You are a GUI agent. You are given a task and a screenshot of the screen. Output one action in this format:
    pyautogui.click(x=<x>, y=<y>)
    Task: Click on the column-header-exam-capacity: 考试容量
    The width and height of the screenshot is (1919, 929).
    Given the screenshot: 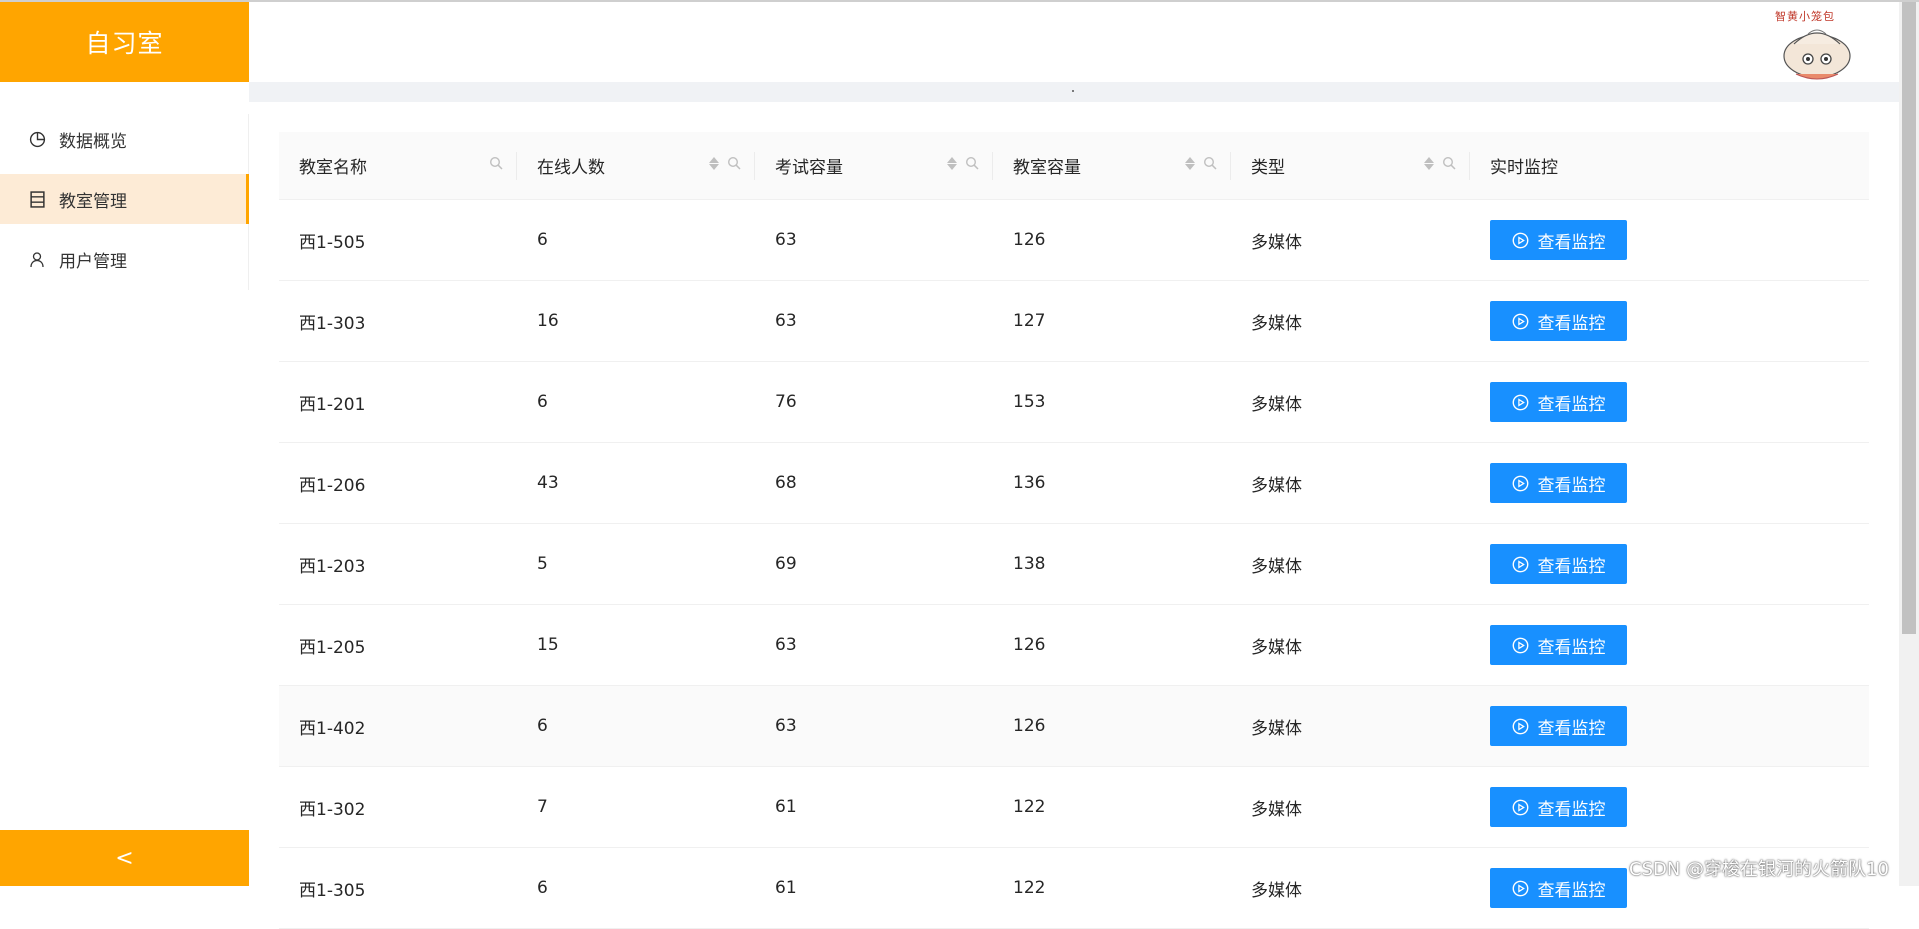 What is the action you would take?
    pyautogui.click(x=874, y=165)
    